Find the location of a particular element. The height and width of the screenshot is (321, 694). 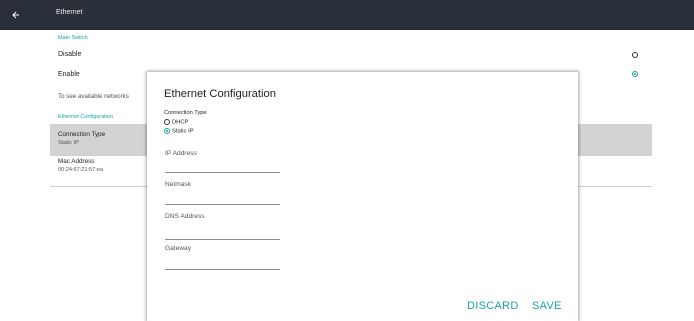

section-label-ethernet-configuration: Ethernet Configuration is located at coordinates (86, 117).